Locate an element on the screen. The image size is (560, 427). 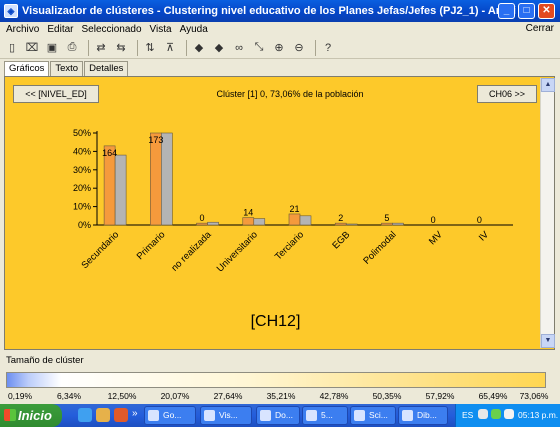
cluster-size-bar is located at coordinates (276, 380).